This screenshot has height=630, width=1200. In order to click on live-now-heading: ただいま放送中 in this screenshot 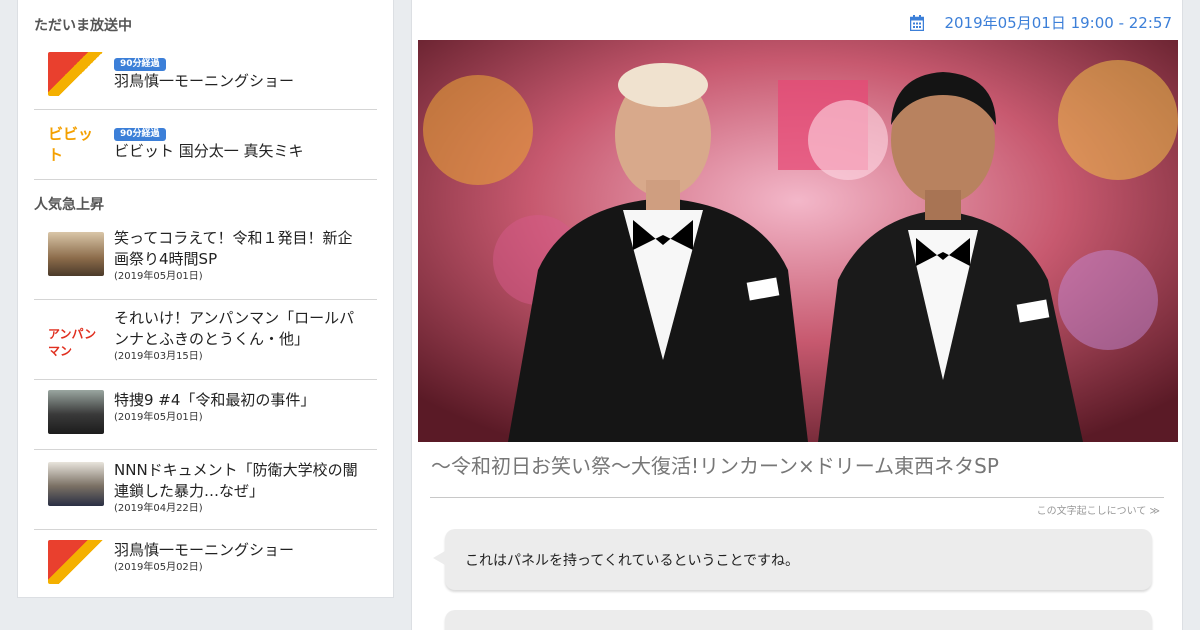, I will do `click(83, 26)`.